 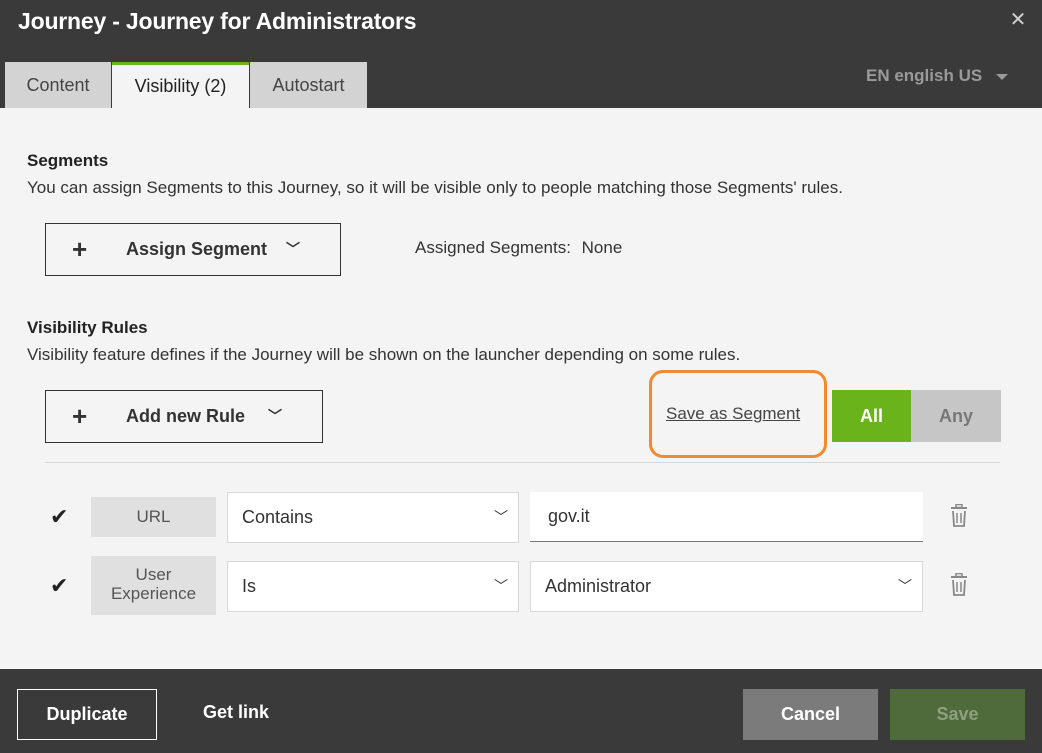 I want to click on rule-attribute-url: URL, so click(x=153, y=517).